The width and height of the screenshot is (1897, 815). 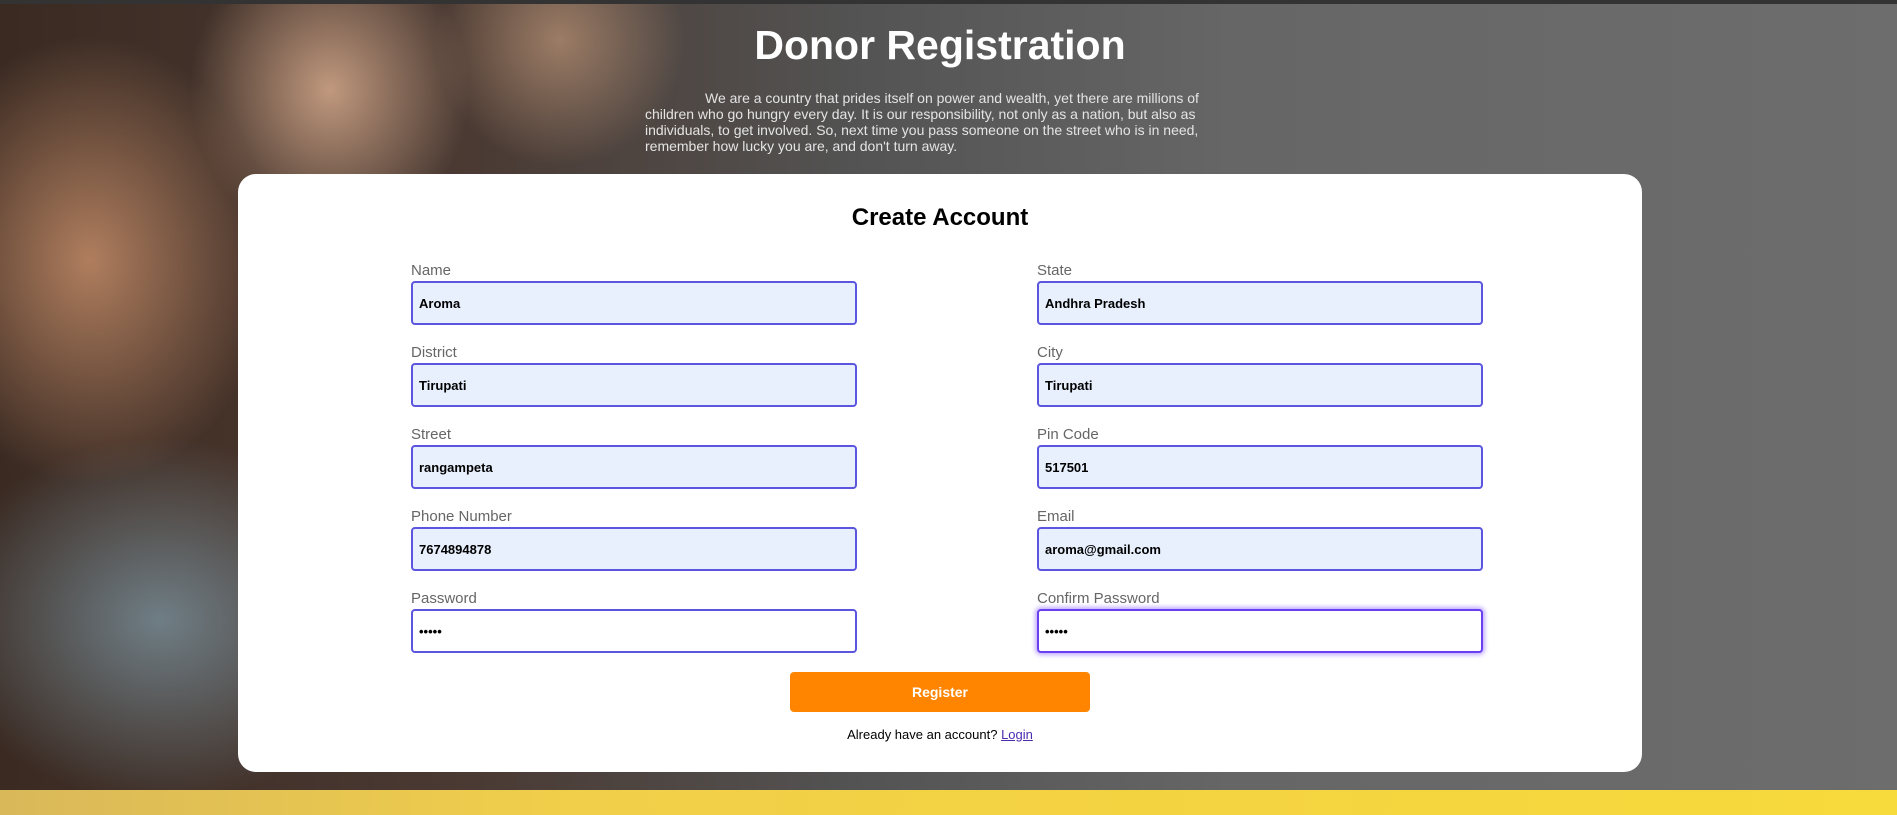 I want to click on password-input, so click(x=634, y=631).